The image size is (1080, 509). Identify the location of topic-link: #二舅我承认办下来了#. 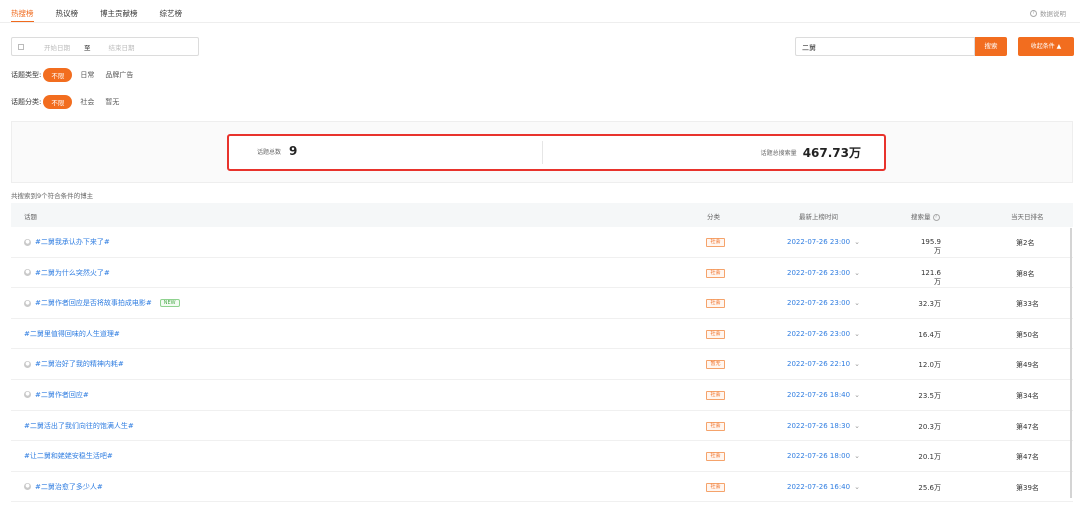
(72, 242).